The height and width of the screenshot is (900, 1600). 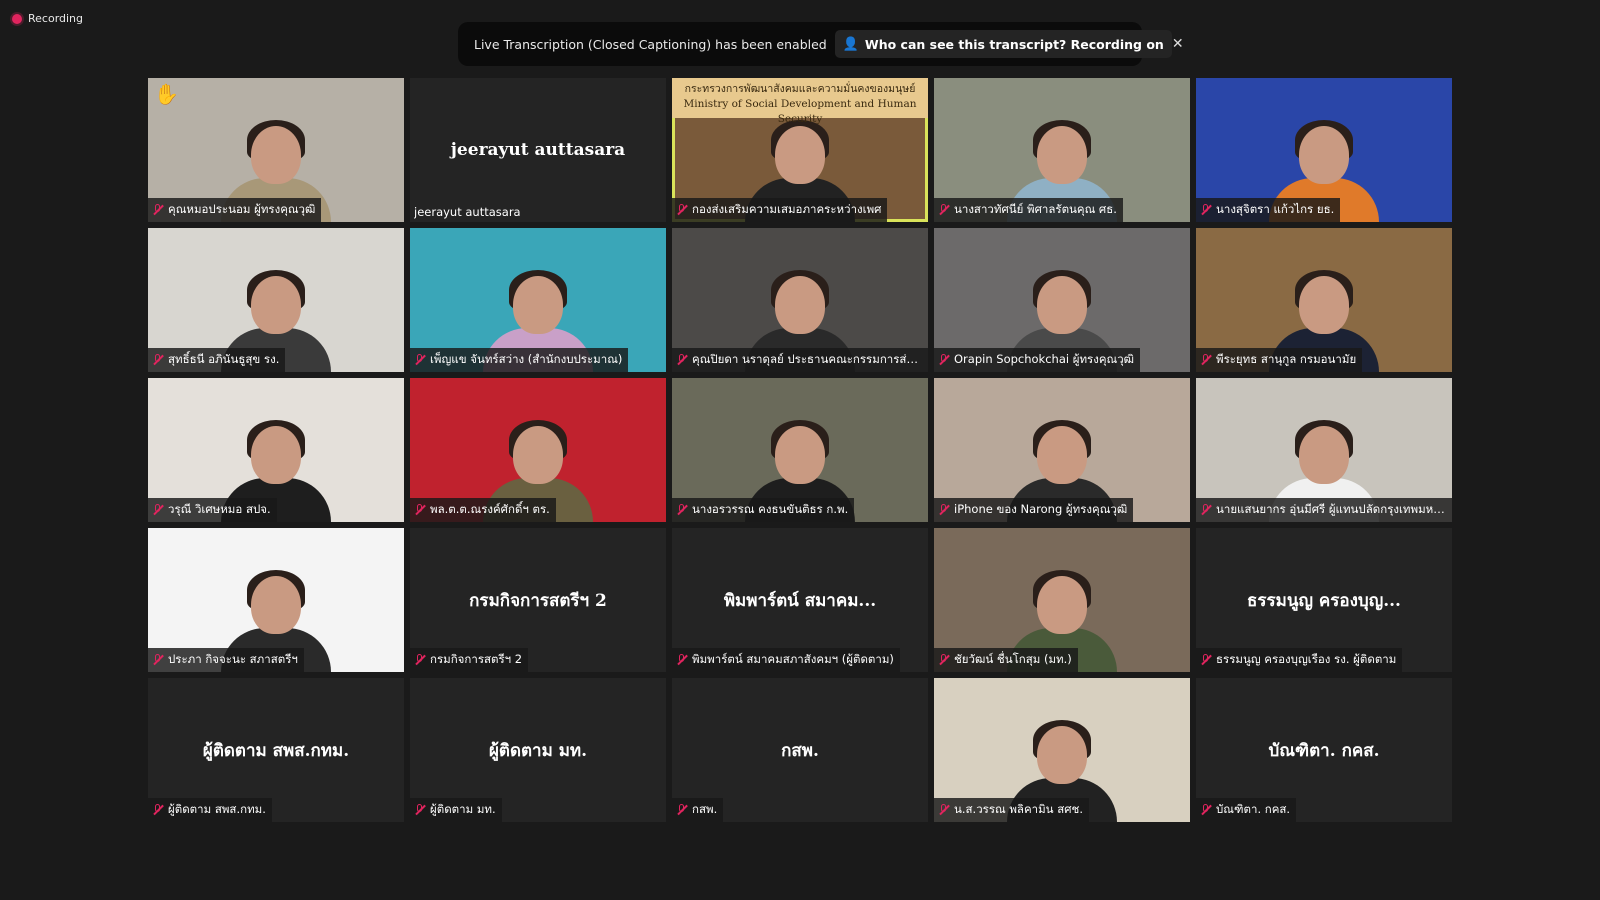 What do you see at coordinates (538, 600) in the screenshot?
I see `participant-tile: กรมกิจการสตรีฯ 2 กรมกิจการสตรีฯ 2` at bounding box center [538, 600].